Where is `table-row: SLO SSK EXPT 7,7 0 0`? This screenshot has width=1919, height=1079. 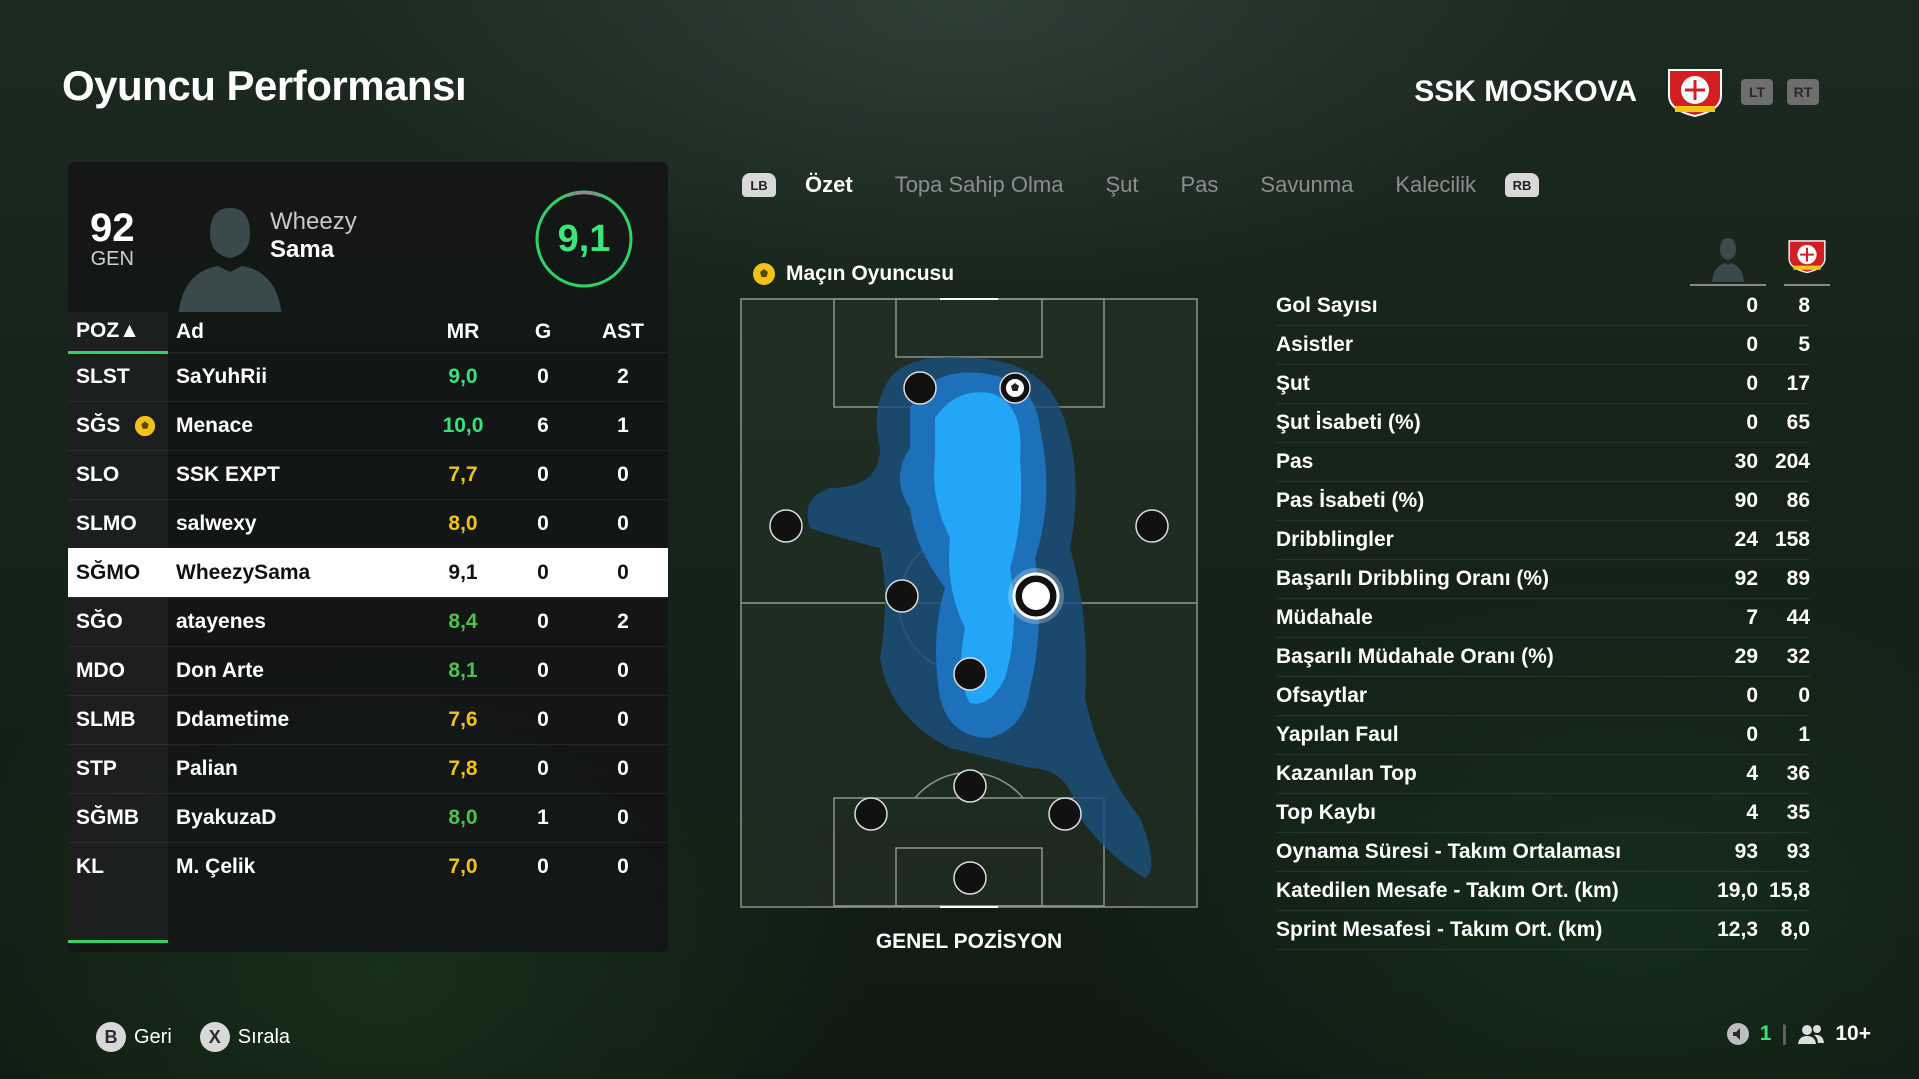
table-row: SLO SSK EXPT 7,7 0 0 is located at coordinates (368, 474).